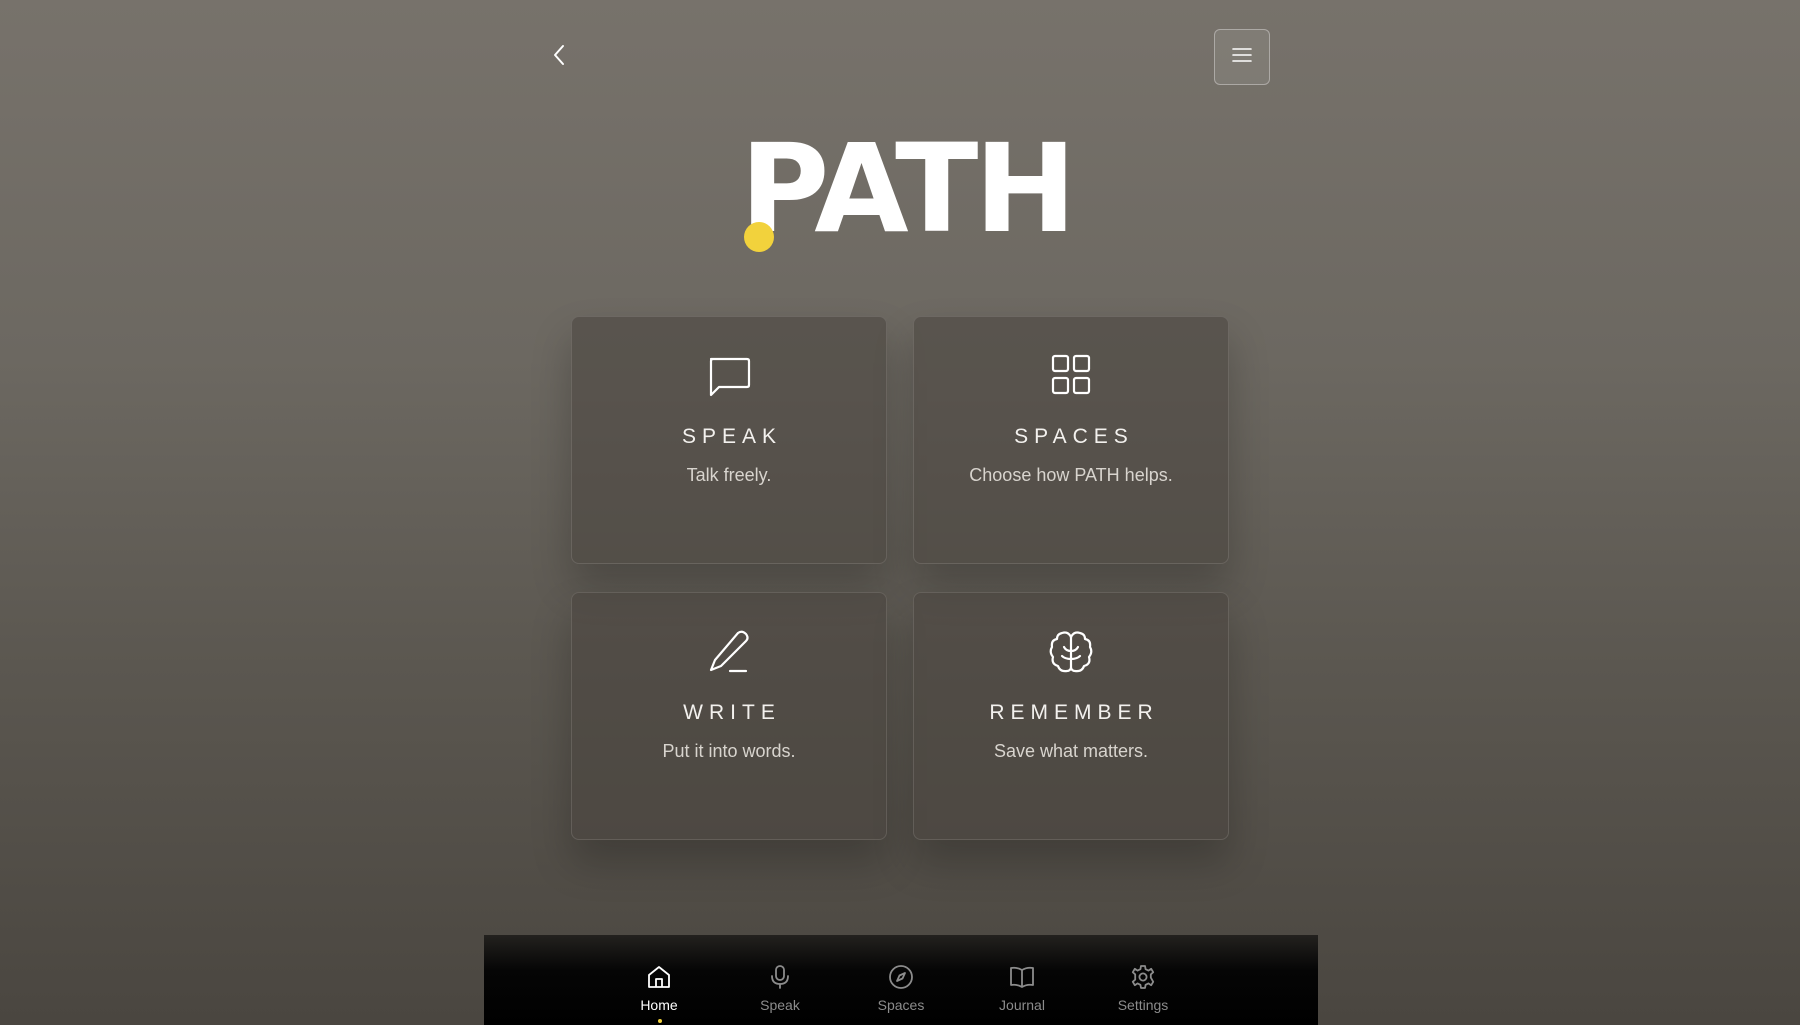 The image size is (1800, 1025). Describe the element at coordinates (1022, 977) in the screenshot. I see `book-icon` at that location.